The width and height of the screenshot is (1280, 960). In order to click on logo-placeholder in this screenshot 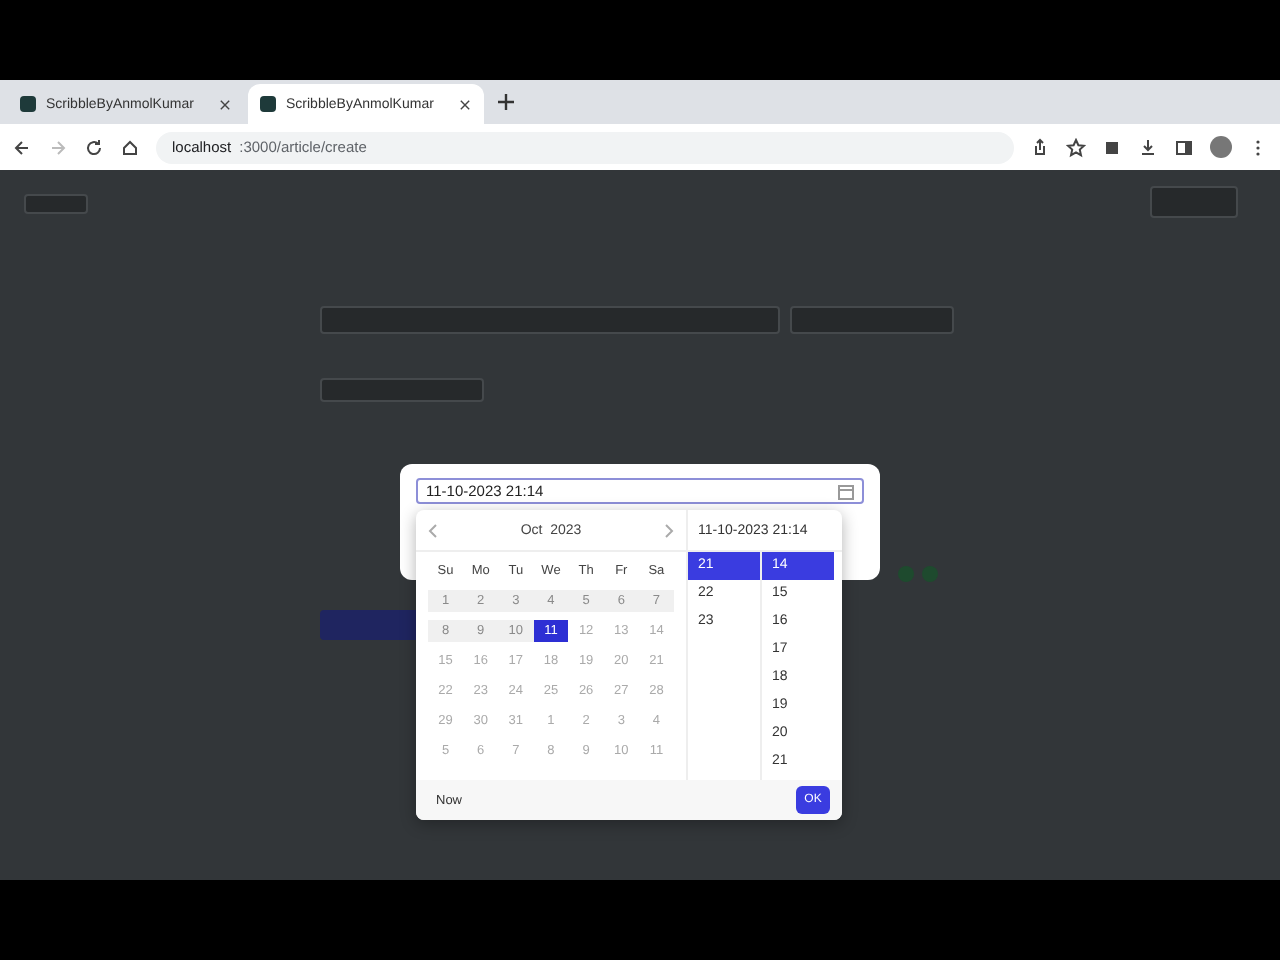, I will do `click(56, 204)`.